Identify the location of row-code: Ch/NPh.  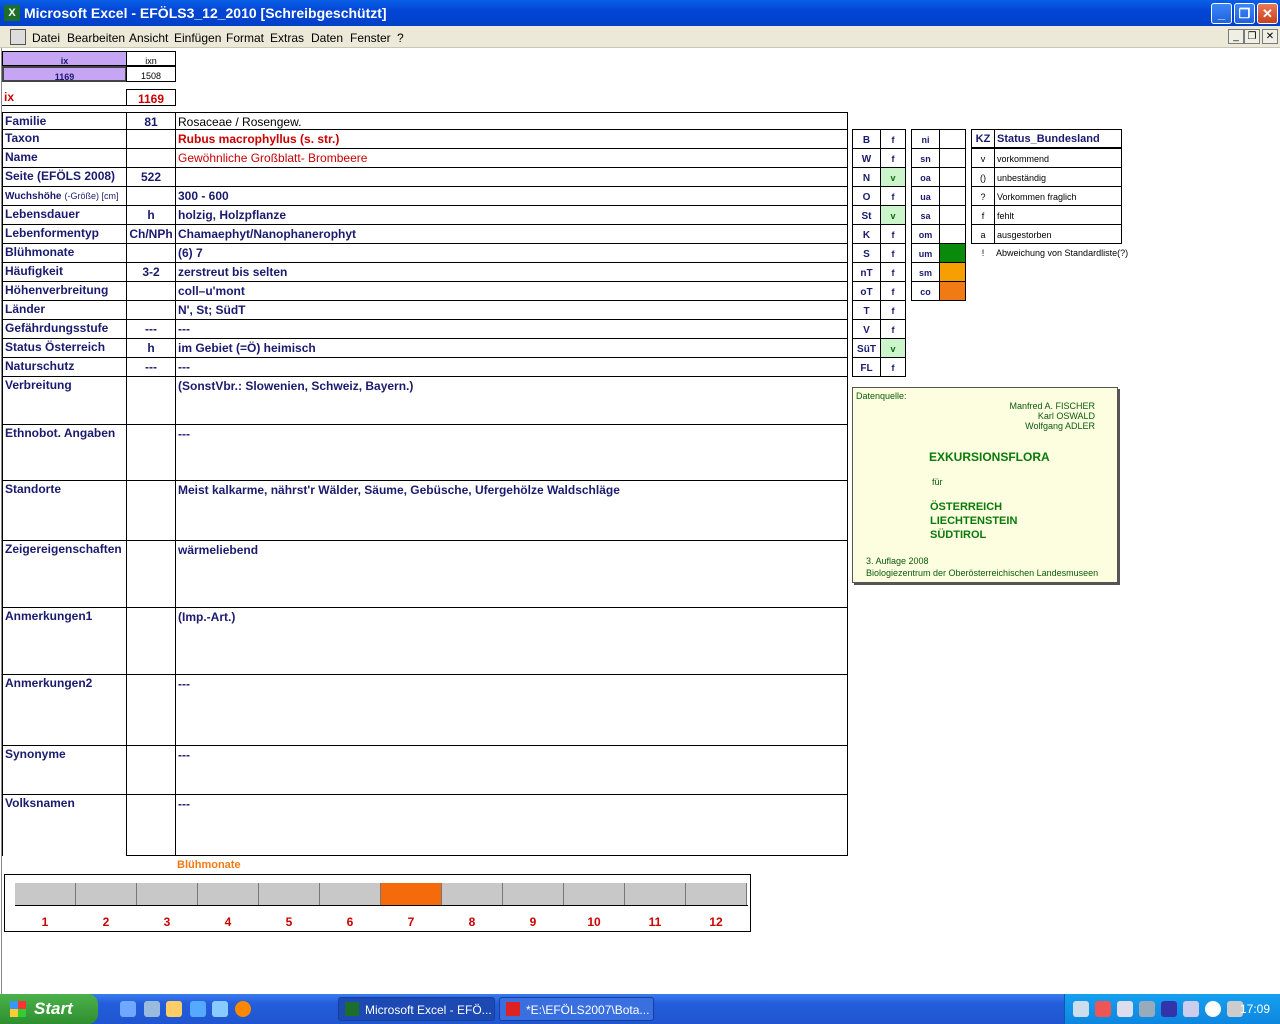
(151, 234).